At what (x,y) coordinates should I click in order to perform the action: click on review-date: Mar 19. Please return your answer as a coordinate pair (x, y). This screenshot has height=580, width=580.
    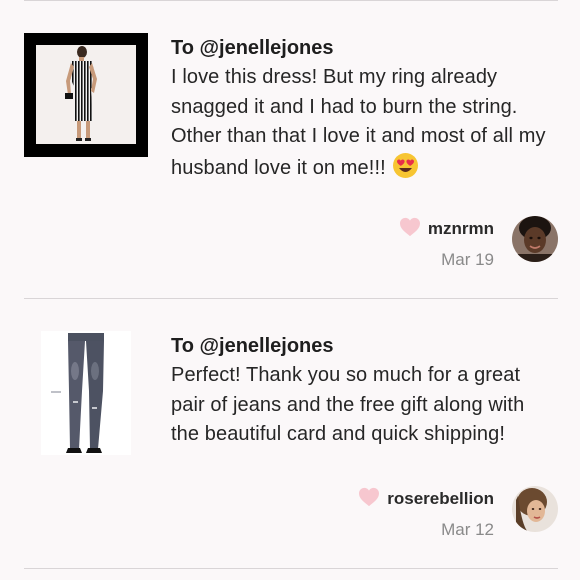
    Looking at the image, I should click on (467, 259).